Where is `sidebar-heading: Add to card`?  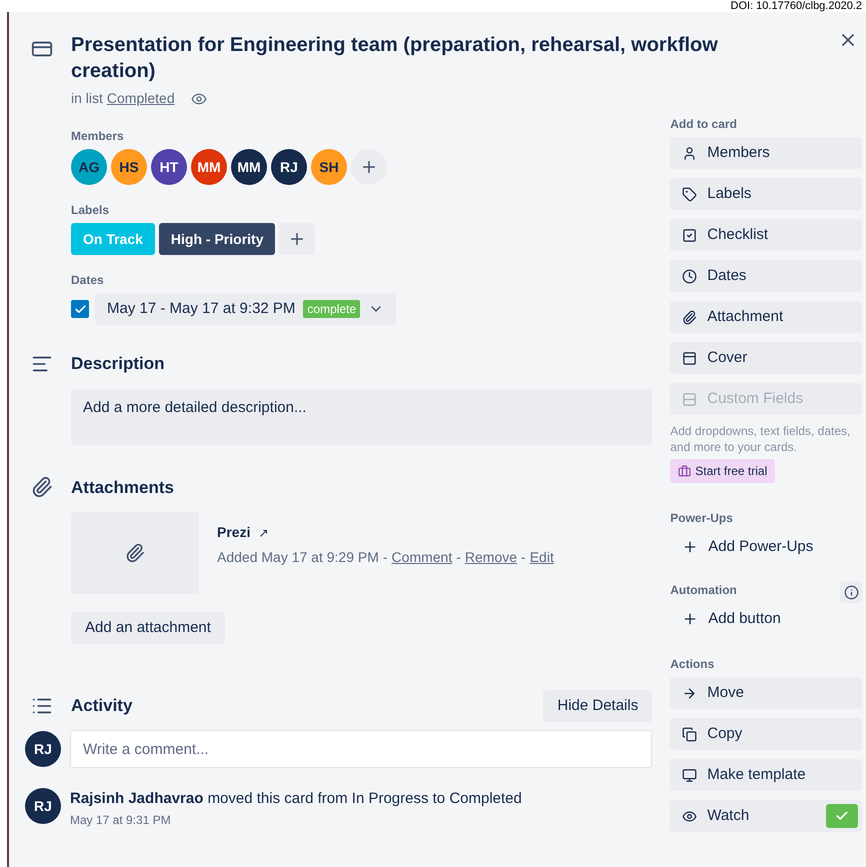 sidebar-heading: Add to card is located at coordinates (704, 124).